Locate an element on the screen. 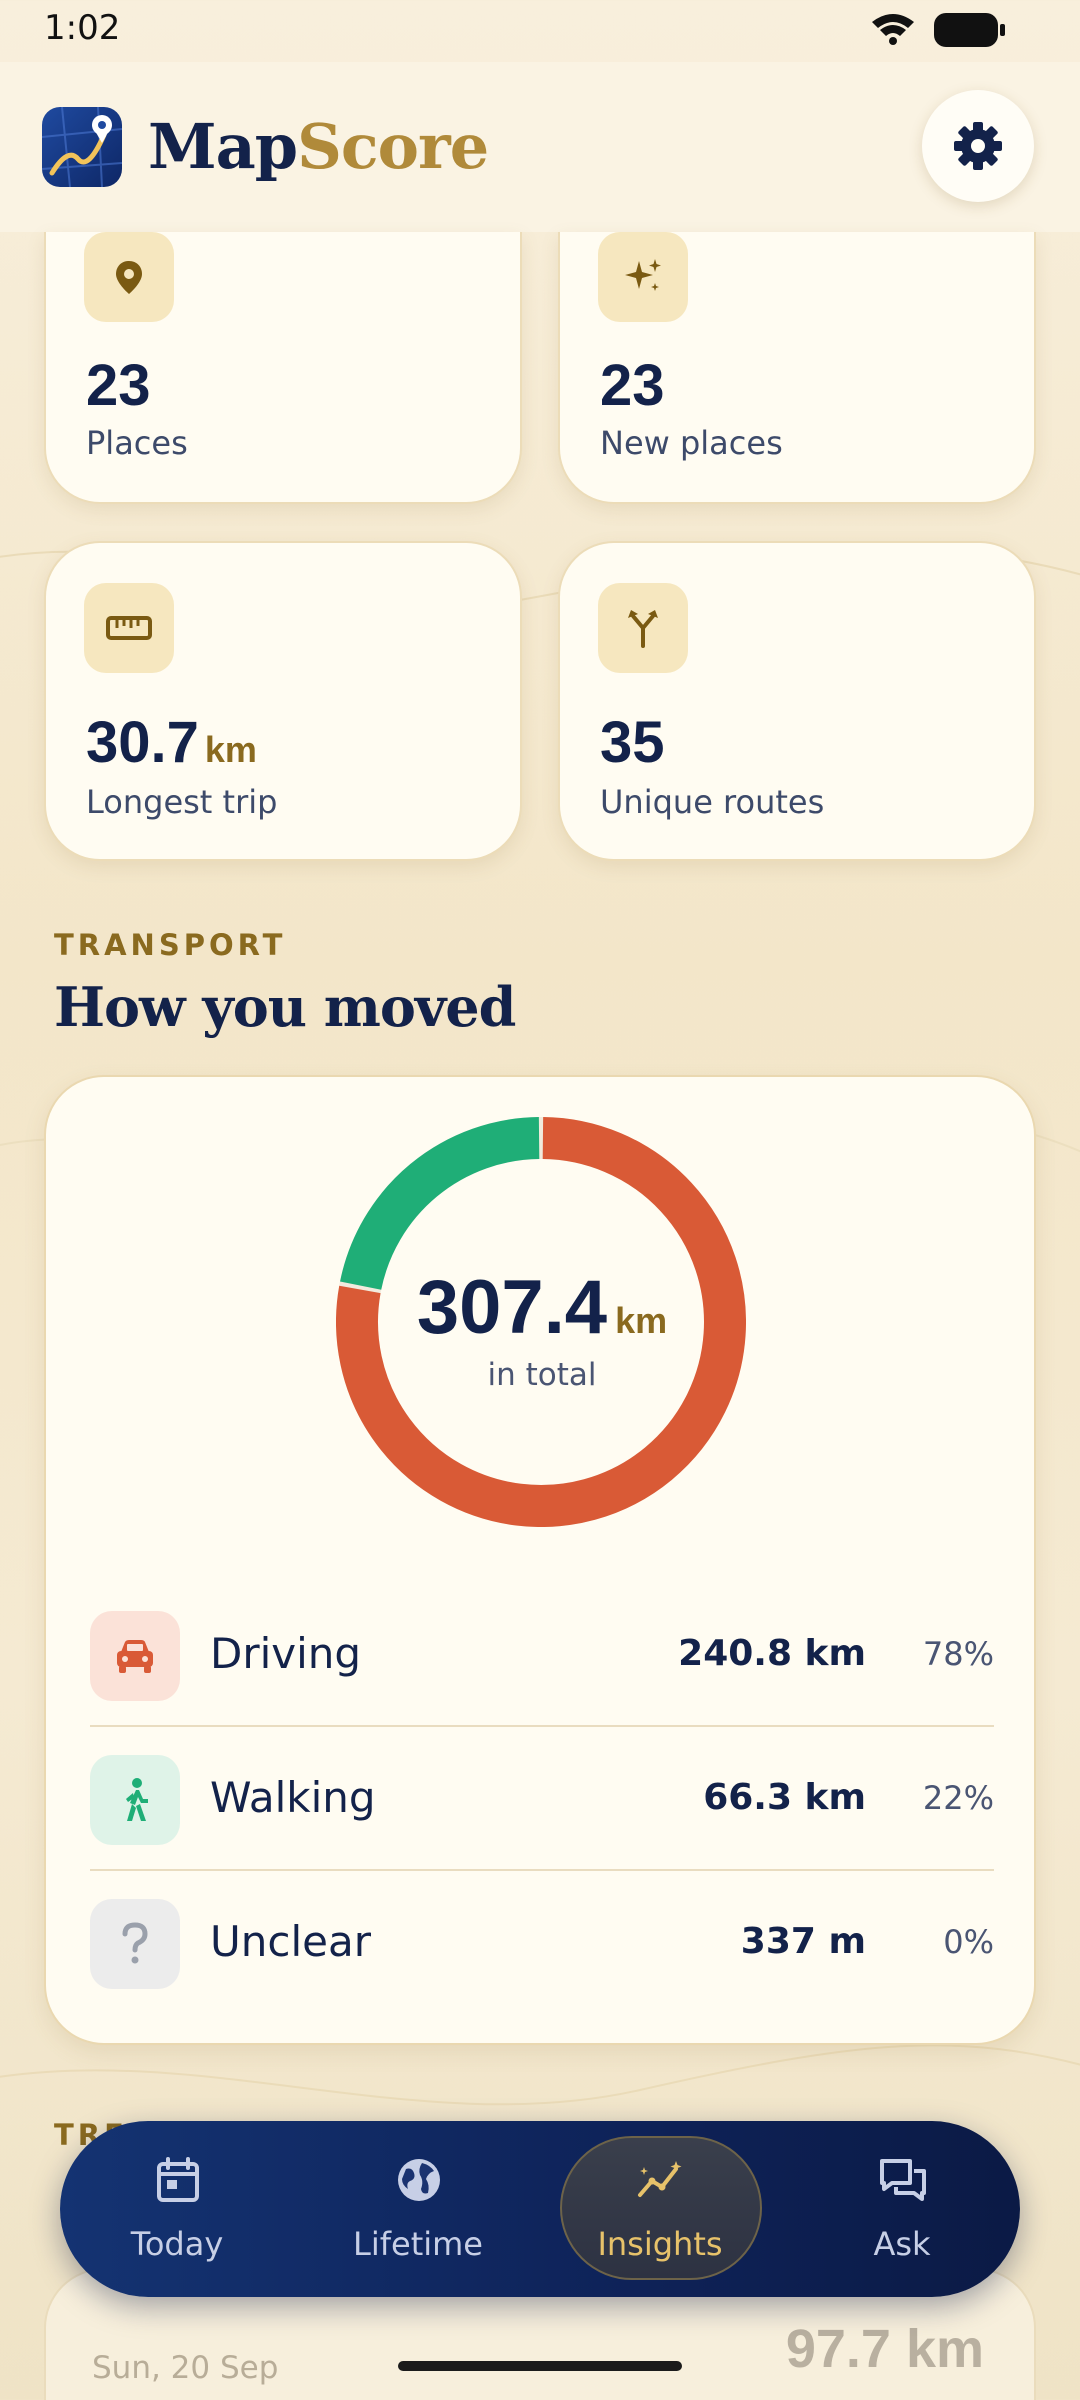 This screenshot has width=1080, height=2400. nav-item-ask: Ask is located at coordinates (902, 2209).